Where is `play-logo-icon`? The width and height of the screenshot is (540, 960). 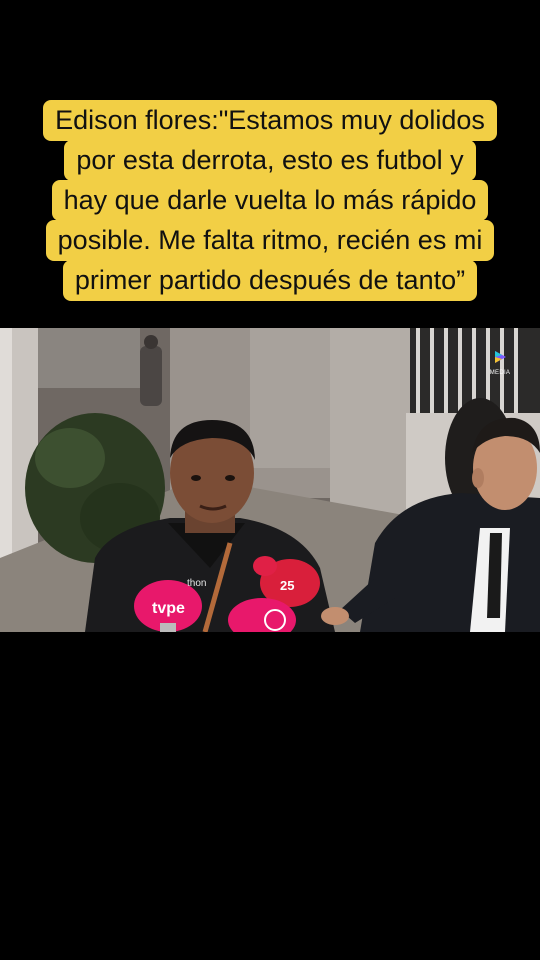
play-logo-icon is located at coordinates (500, 357).